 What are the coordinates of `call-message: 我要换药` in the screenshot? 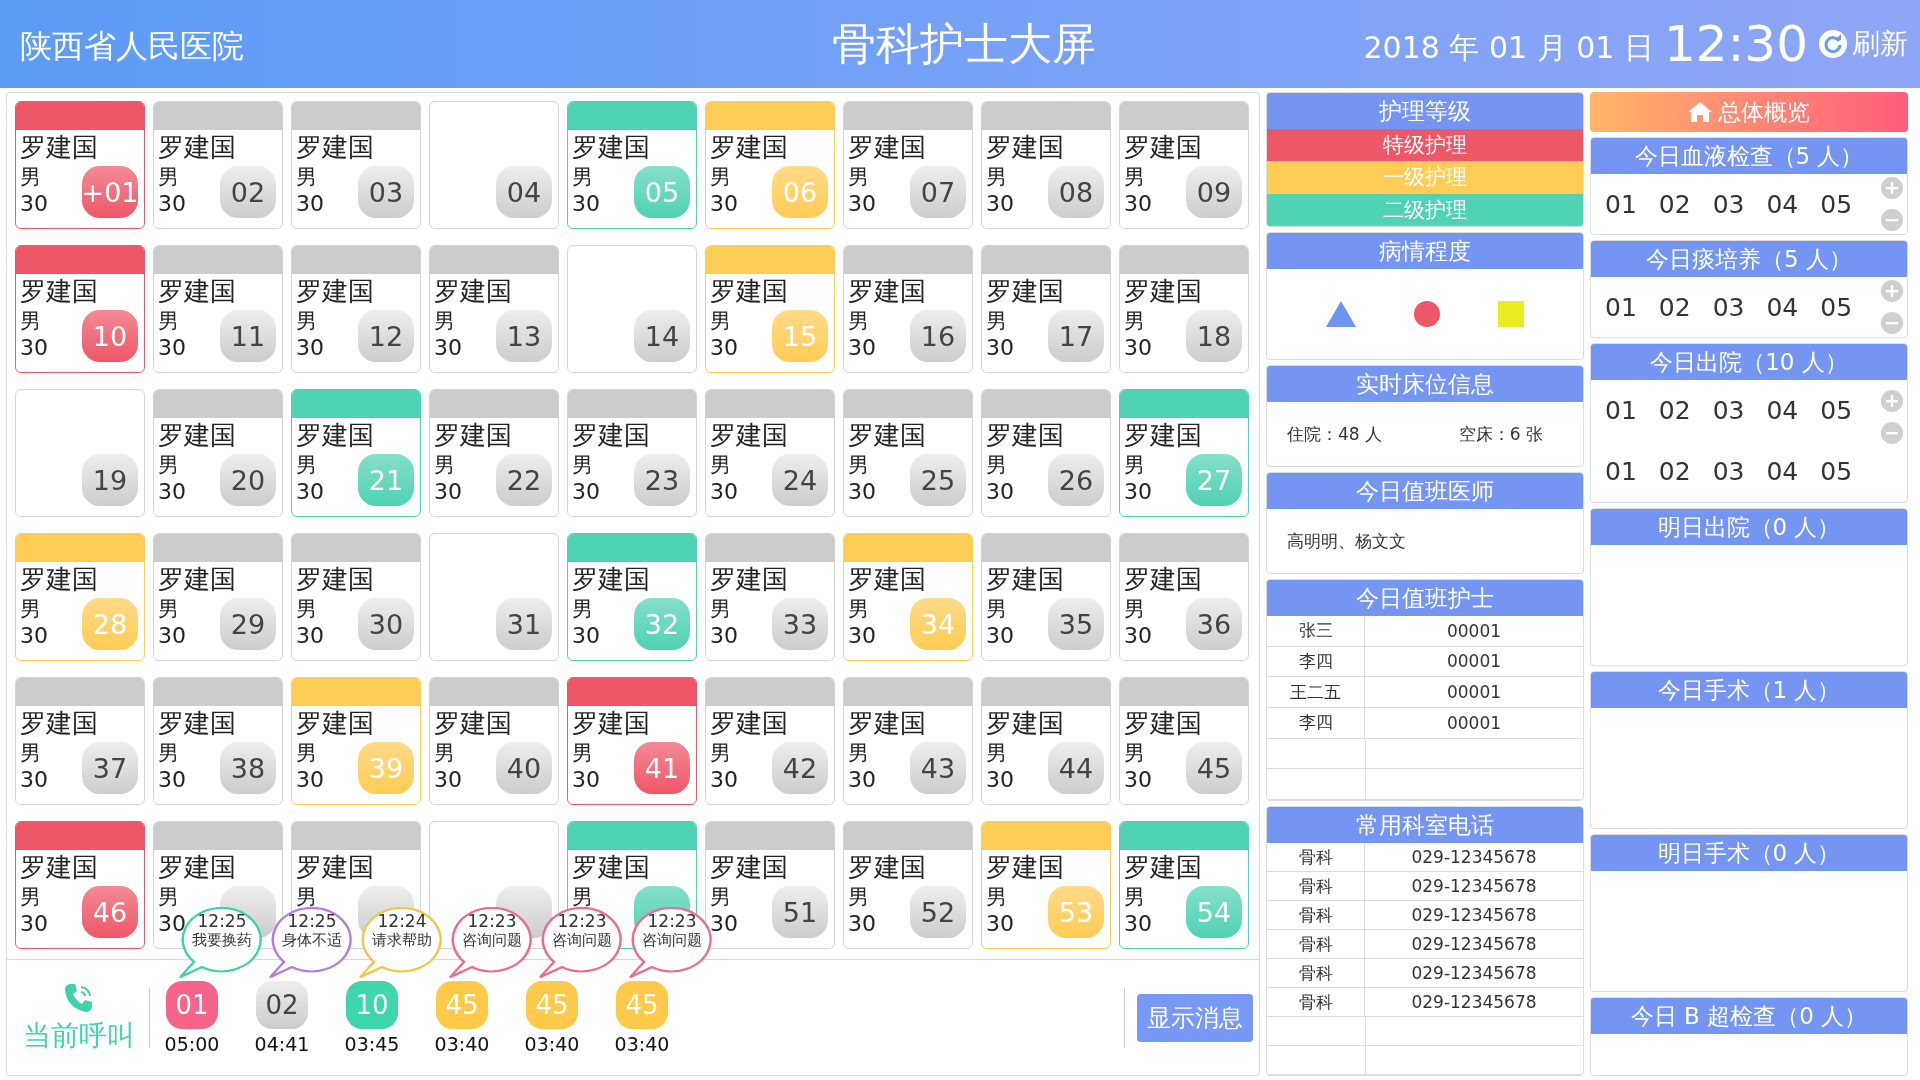 It's located at (222, 940).